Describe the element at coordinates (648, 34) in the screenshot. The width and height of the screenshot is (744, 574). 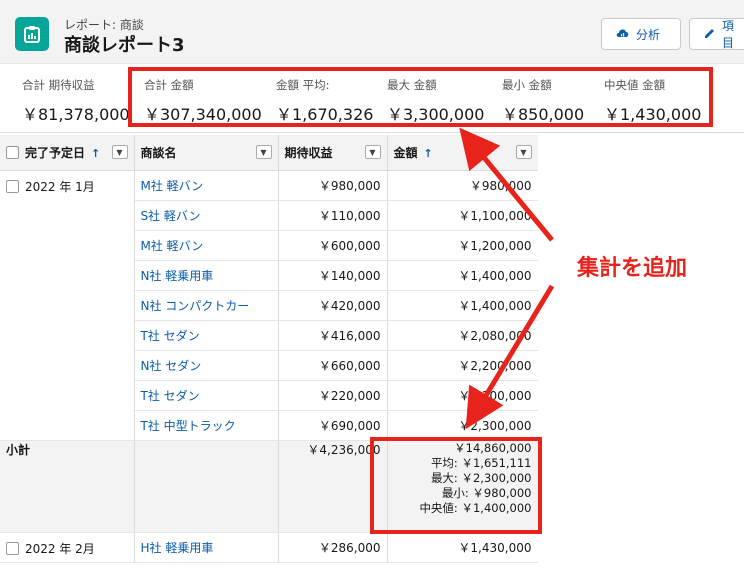
I see `analysis-button-label: 分析` at that location.